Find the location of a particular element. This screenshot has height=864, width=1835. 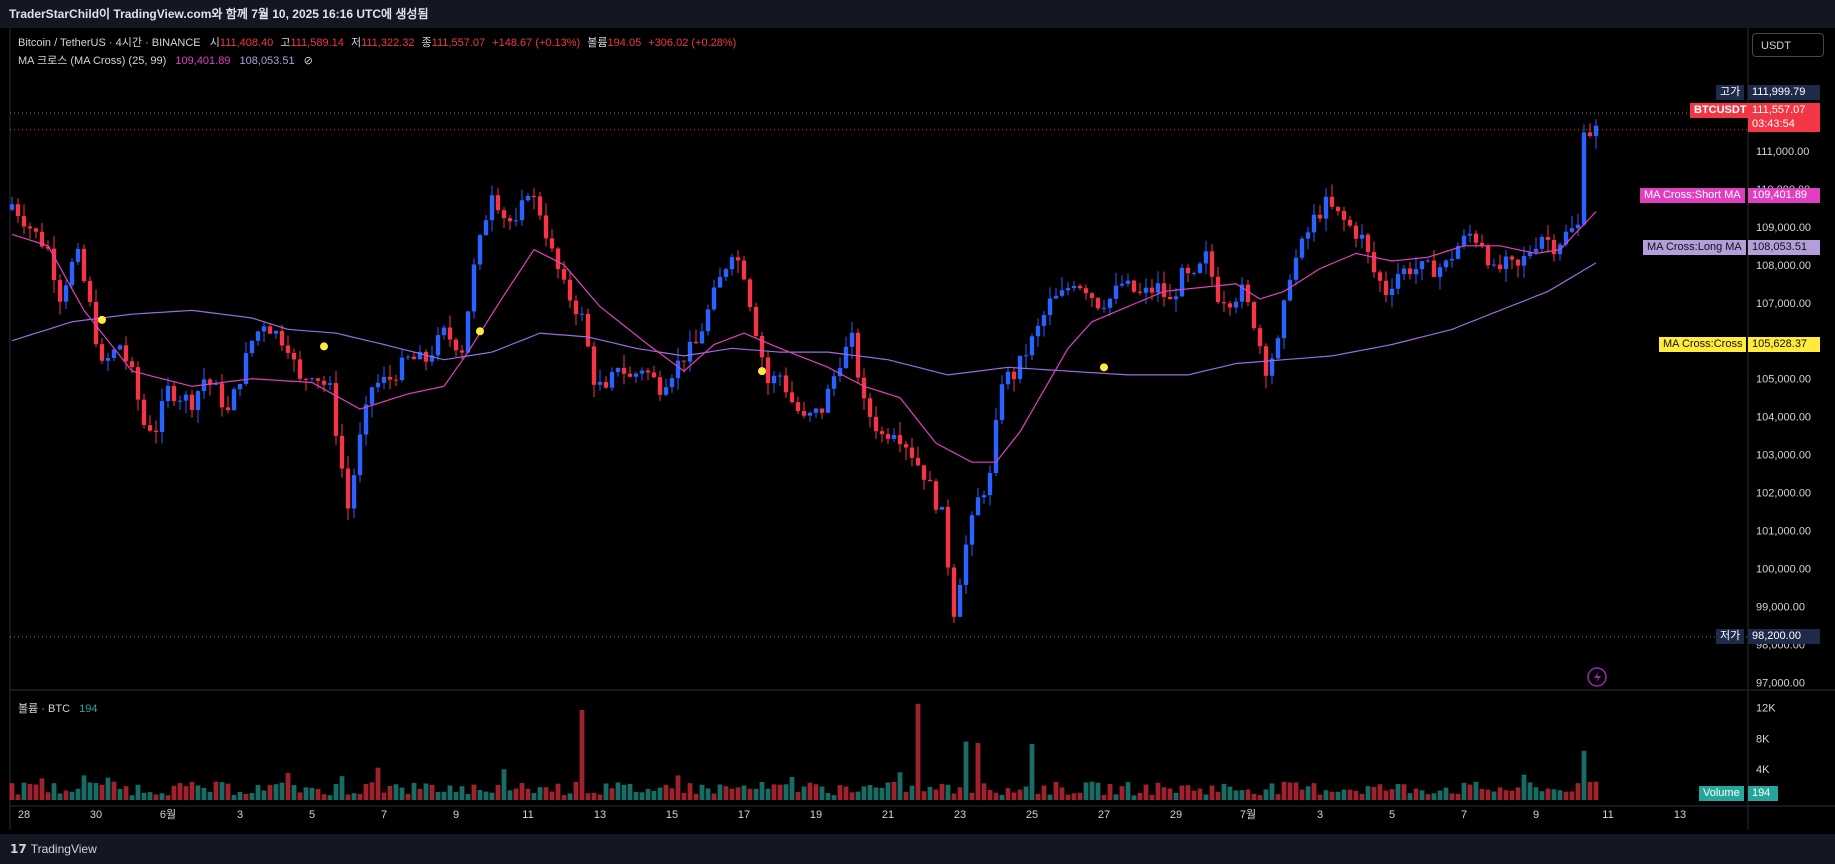

high-value: 111,589.14 is located at coordinates (317, 43).